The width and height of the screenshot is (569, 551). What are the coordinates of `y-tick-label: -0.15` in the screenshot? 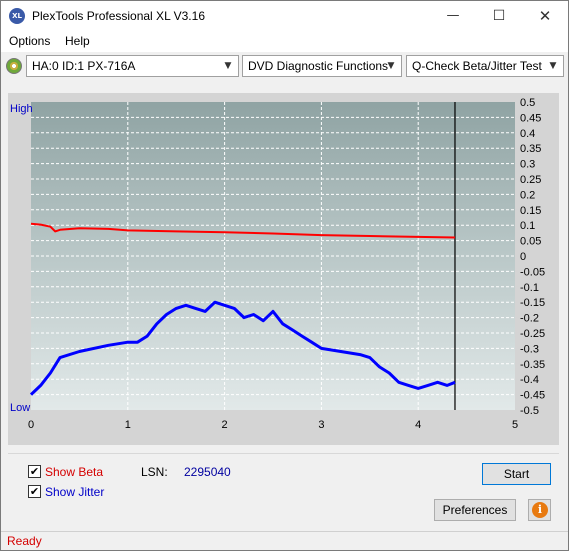 It's located at (532, 303).